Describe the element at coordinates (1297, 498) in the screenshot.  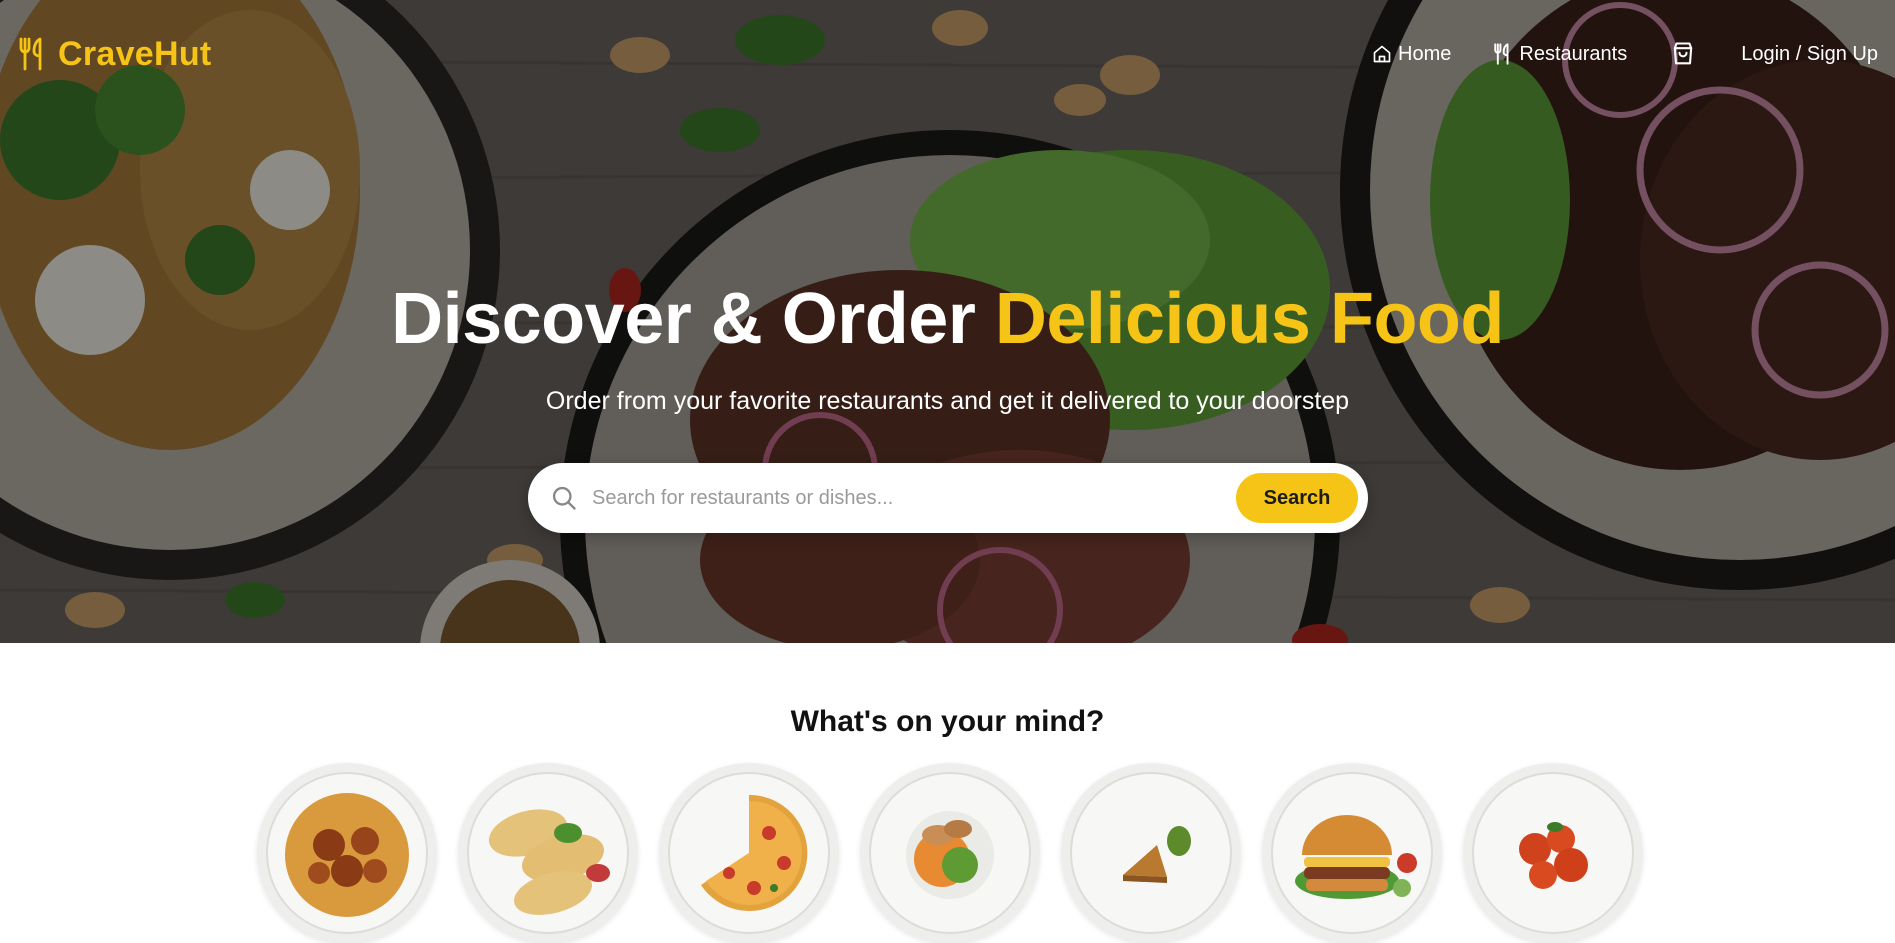
I see `search-button: Search` at that location.